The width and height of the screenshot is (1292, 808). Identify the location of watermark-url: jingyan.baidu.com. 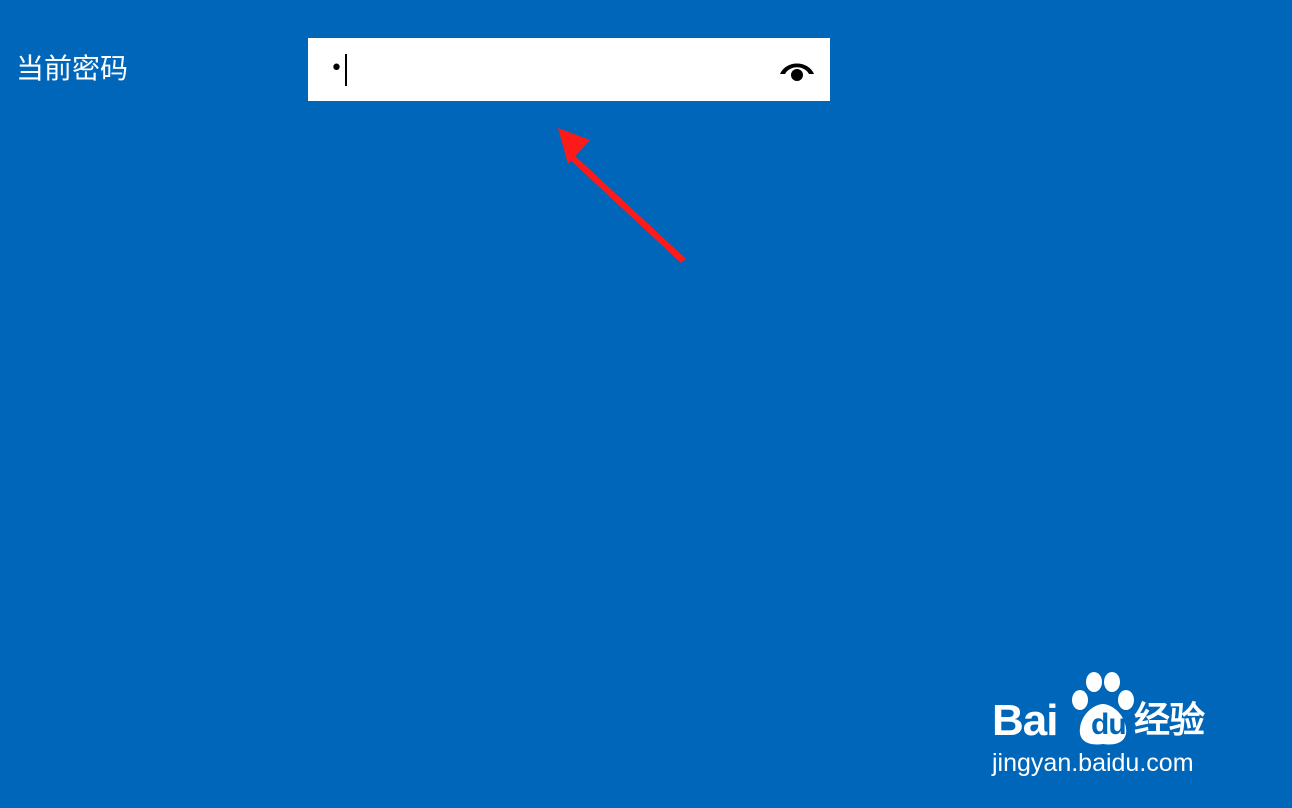
(1093, 763).